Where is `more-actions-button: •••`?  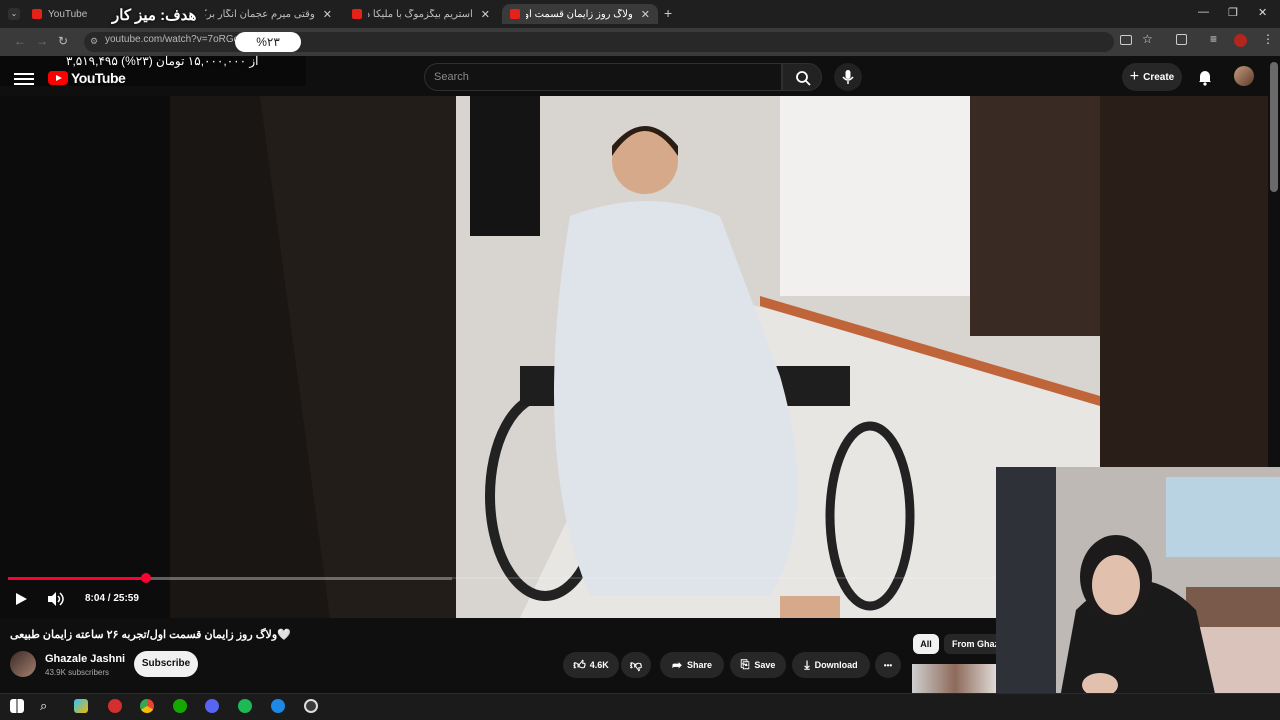
more-actions-button: ••• is located at coordinates (888, 665).